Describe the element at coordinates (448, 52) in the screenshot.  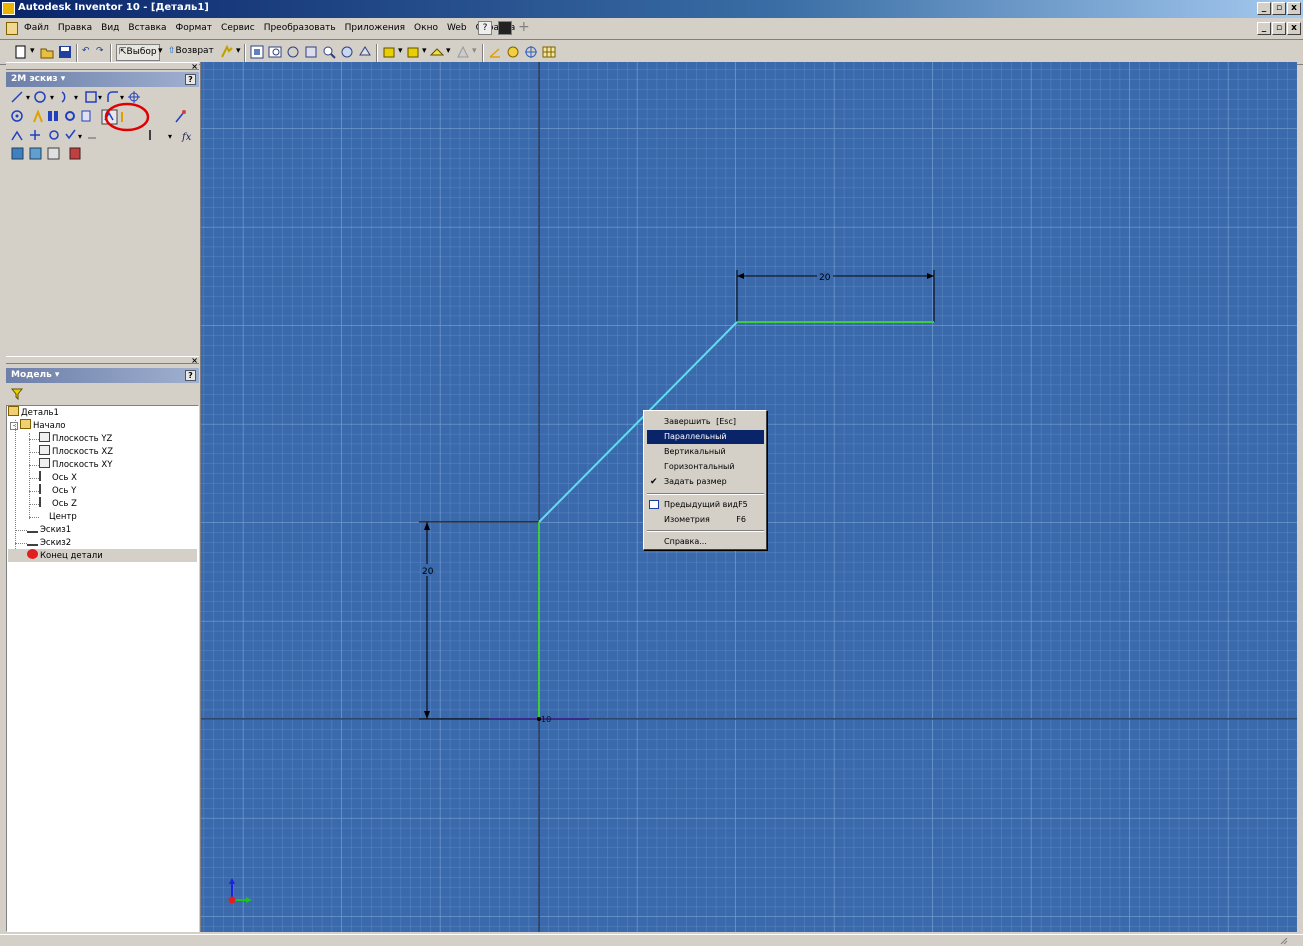
I see `perspective-dropdown-icon: ▾` at that location.